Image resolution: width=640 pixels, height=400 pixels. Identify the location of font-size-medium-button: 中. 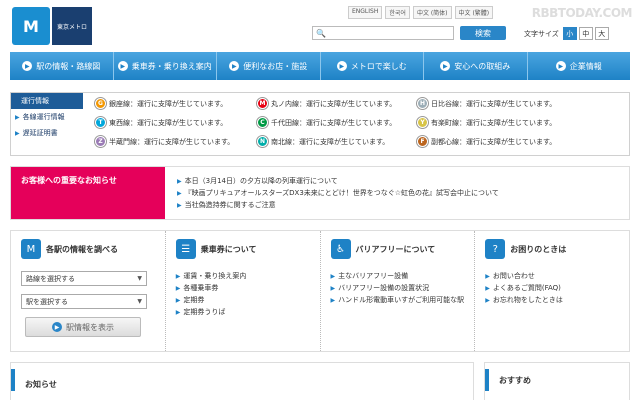
(585, 33).